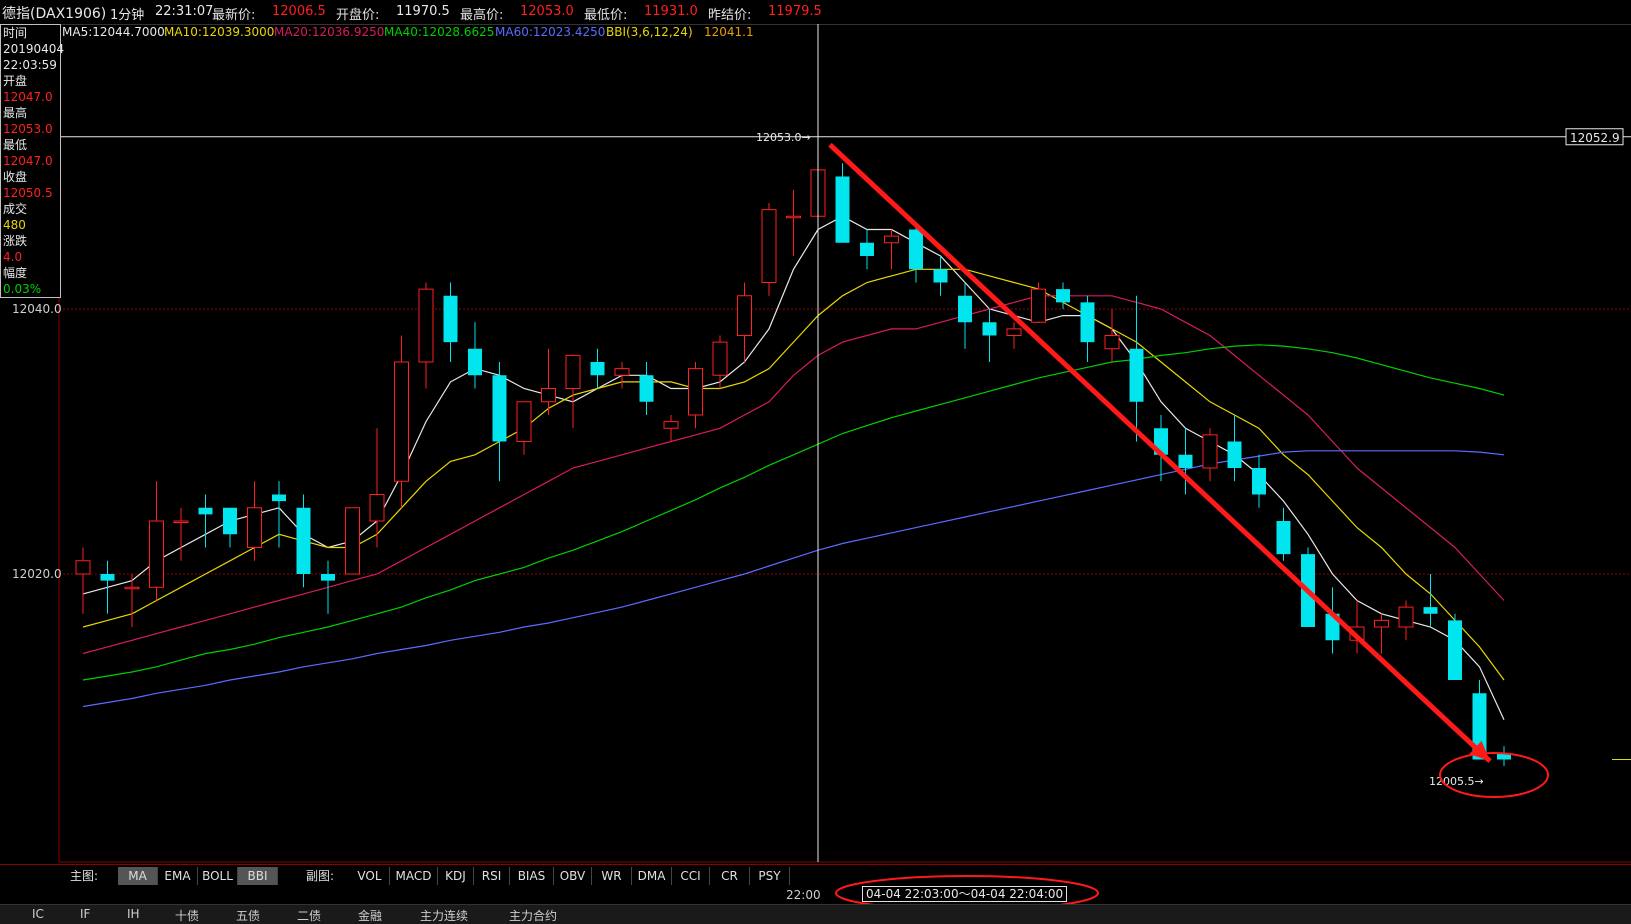  Describe the element at coordinates (815, 914) in the screenshot. I see `contract-tabs: IC IF IH 十债 五债 二债 金融 主力连续 主力合约` at that location.